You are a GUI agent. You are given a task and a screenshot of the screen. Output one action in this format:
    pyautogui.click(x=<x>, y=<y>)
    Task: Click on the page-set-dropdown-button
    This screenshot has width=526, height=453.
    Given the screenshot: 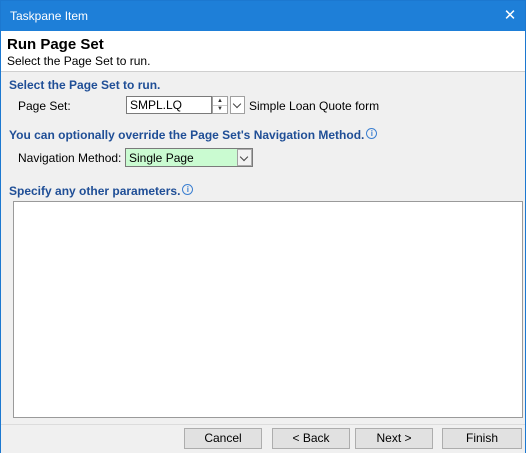 What is the action you would take?
    pyautogui.click(x=237, y=105)
    